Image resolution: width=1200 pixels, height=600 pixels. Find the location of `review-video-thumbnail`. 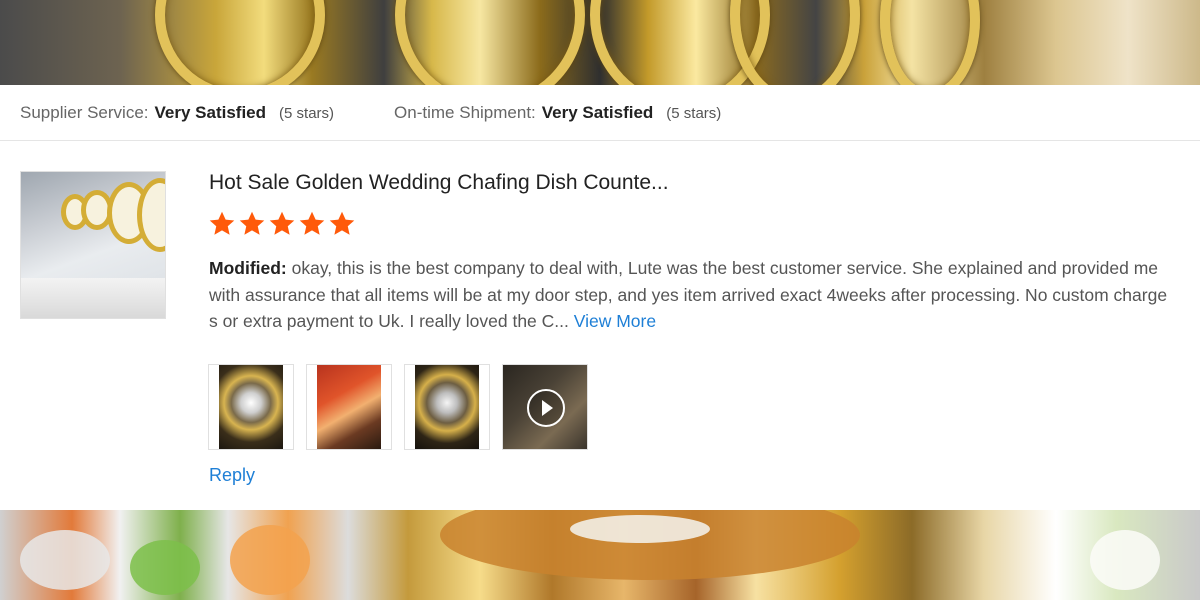

review-video-thumbnail is located at coordinates (545, 407).